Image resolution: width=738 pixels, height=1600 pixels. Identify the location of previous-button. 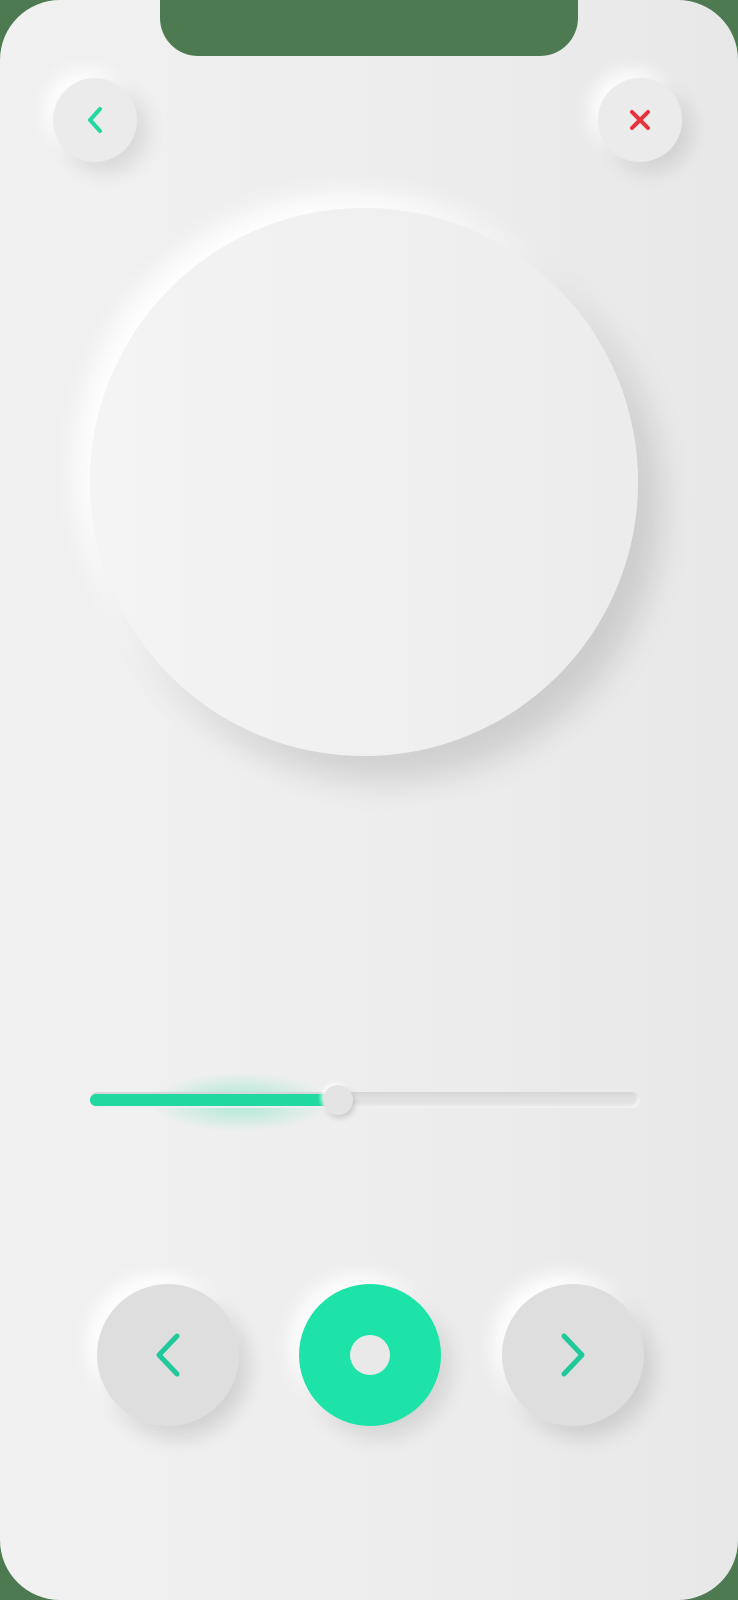
(168, 1355).